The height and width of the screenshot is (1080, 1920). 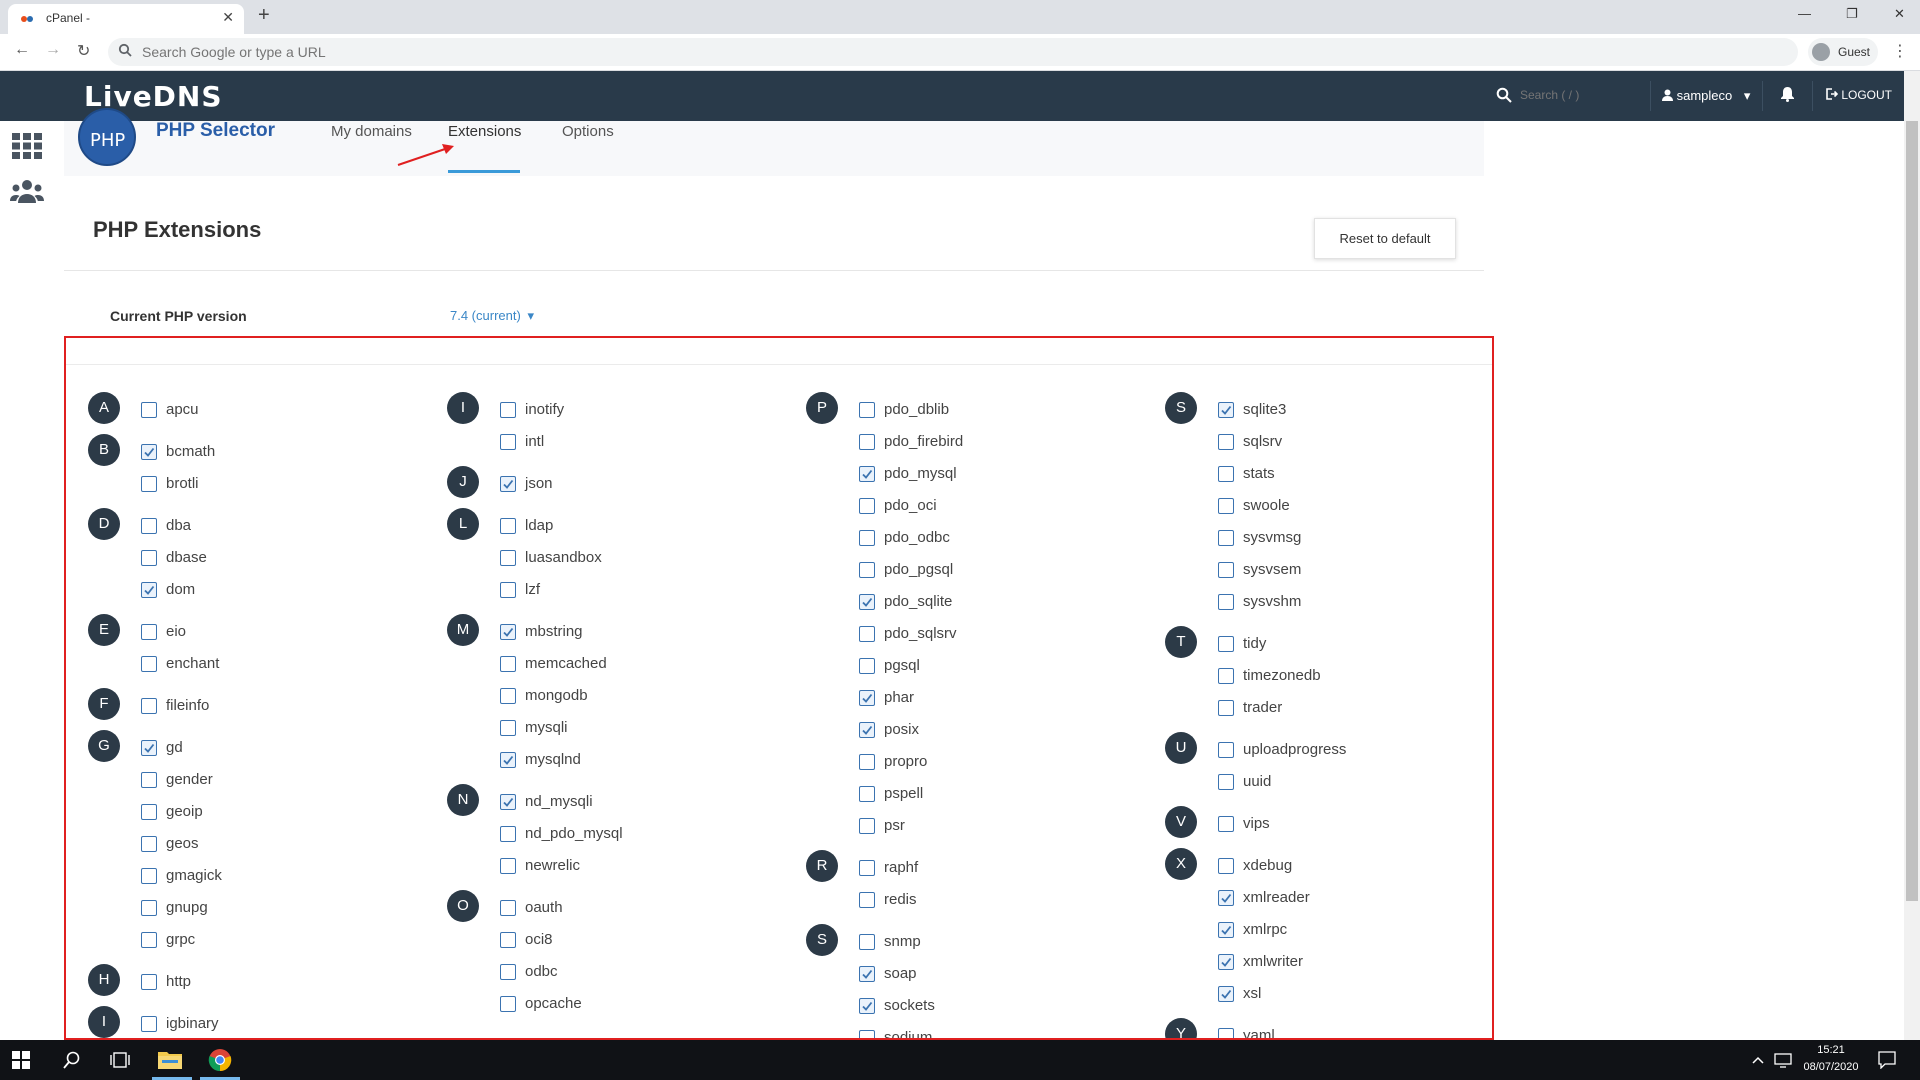 I want to click on extension-item: odbc, so click(x=597, y=970).